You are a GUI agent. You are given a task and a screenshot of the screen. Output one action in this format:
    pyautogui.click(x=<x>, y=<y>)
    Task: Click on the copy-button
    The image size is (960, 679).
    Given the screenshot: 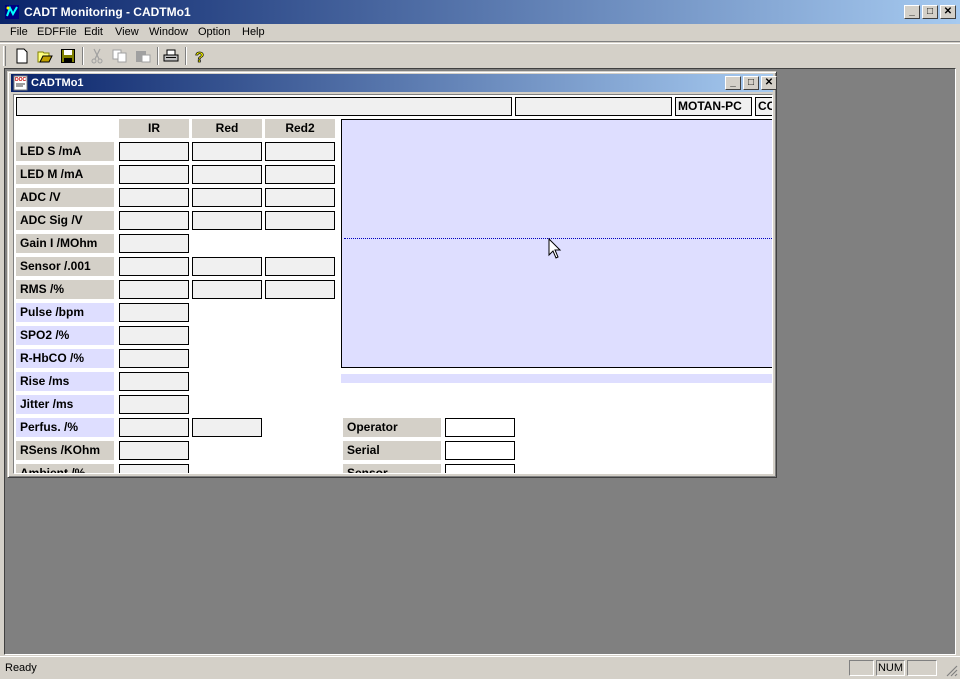 What is the action you would take?
    pyautogui.click(x=120, y=56)
    